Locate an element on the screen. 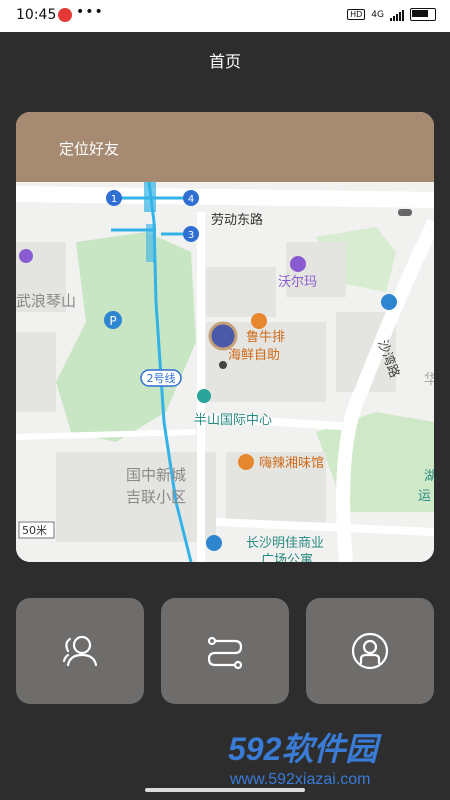 The height and width of the screenshot is (800, 450). status-indicators: HD 4G is located at coordinates (391, 14).